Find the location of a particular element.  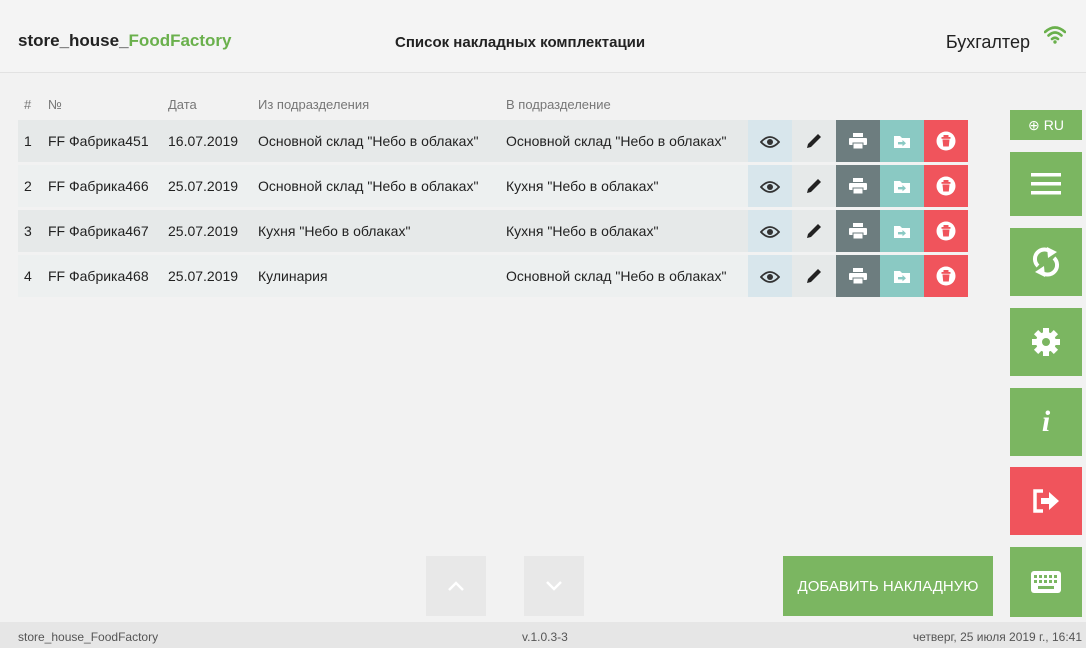

globe-icon: ⊕ is located at coordinates (1034, 124).